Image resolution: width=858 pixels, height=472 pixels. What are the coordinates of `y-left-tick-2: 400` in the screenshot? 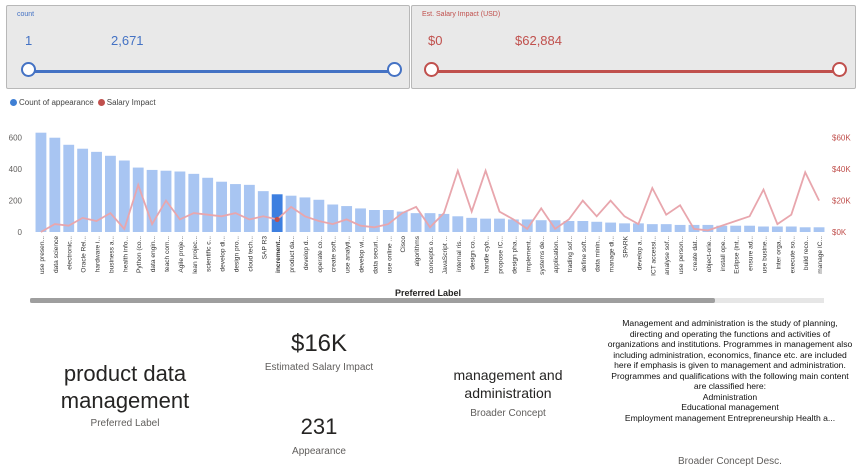 It's located at (16, 169).